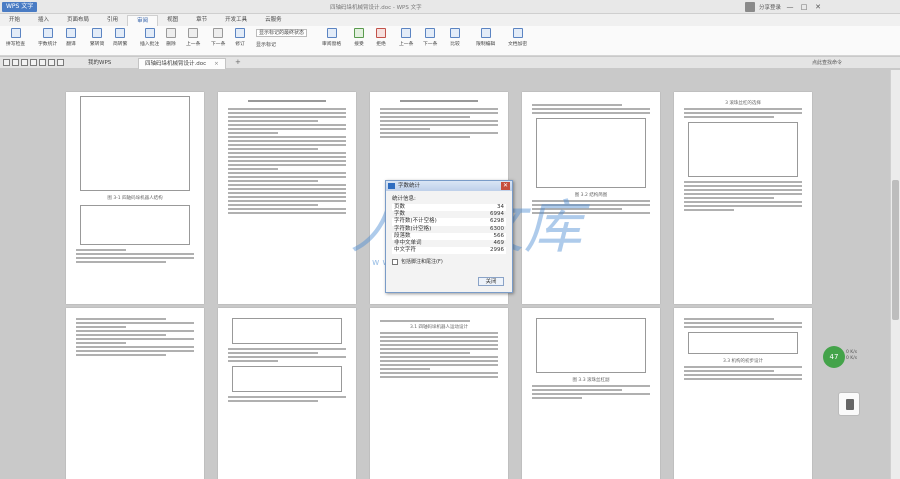 The width and height of the screenshot is (900, 479). I want to click on prev-change-button: 上一条, so click(406, 37).